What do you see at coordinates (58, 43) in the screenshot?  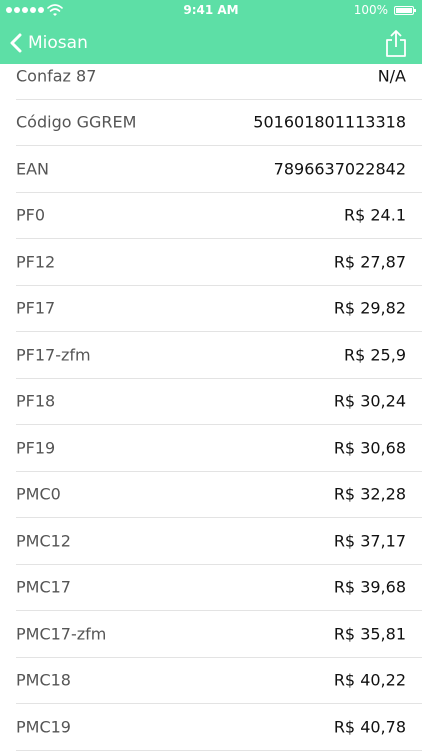 I see `back-label: Miosan` at bounding box center [58, 43].